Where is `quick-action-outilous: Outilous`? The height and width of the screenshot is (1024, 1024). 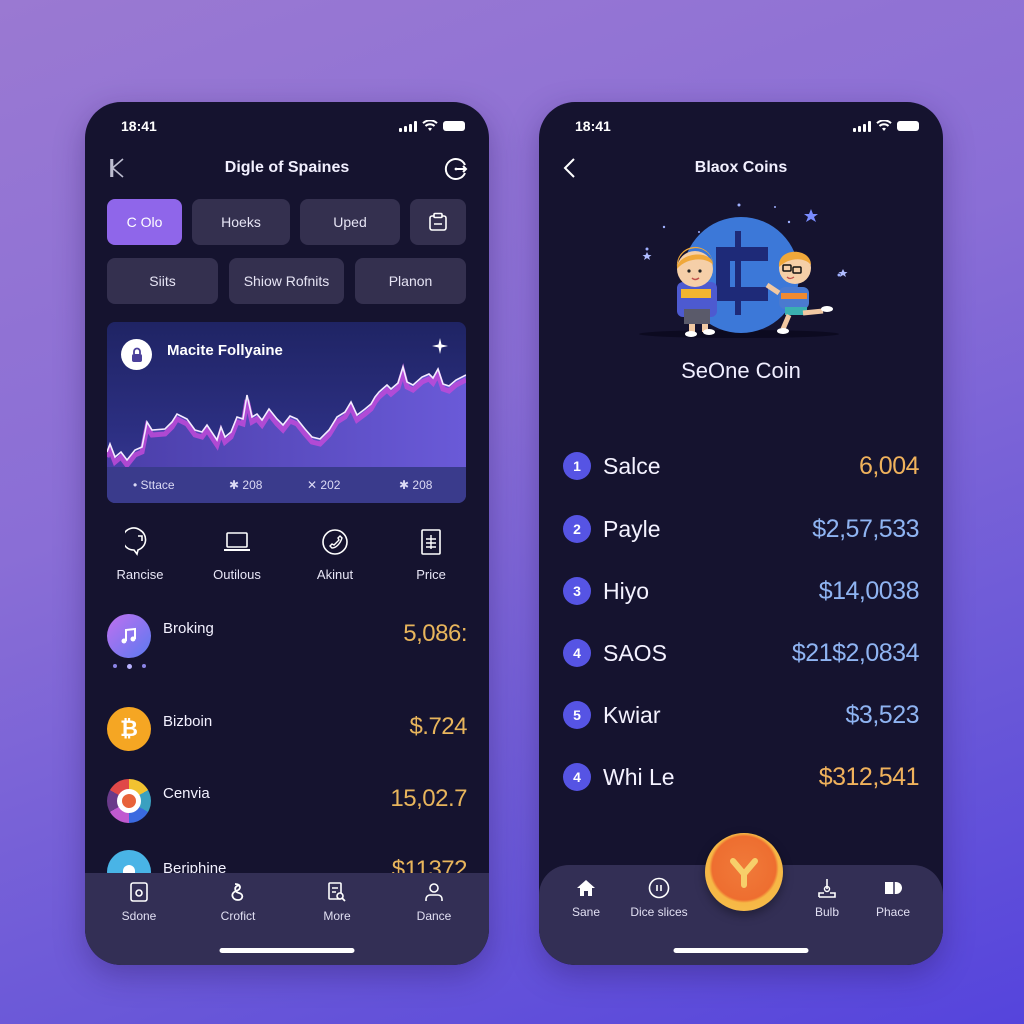
quick-action-outilous: Outilous is located at coordinates (237, 554).